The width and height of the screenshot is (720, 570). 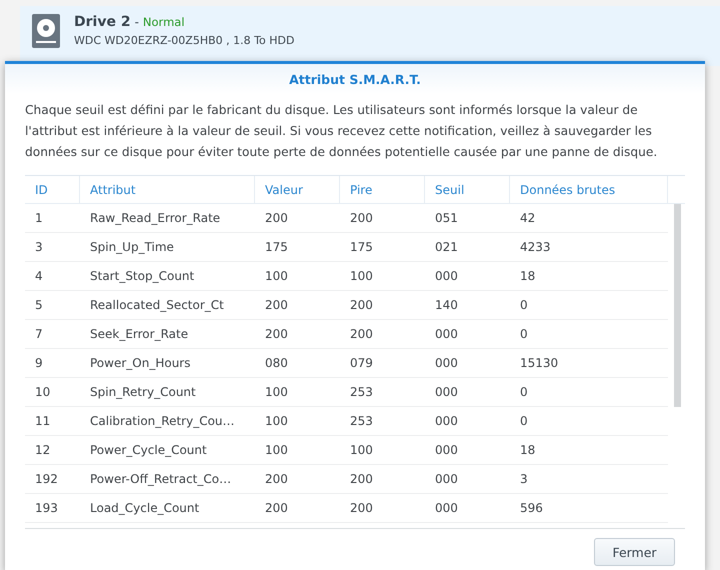 I want to click on table-cell-text: 11, so click(x=43, y=421).